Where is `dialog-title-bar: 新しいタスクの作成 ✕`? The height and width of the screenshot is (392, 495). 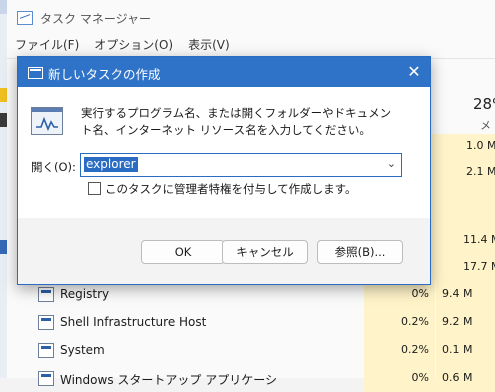
dialog-title-bar: 新しいタスクの作成 ✕ is located at coordinates (224, 72).